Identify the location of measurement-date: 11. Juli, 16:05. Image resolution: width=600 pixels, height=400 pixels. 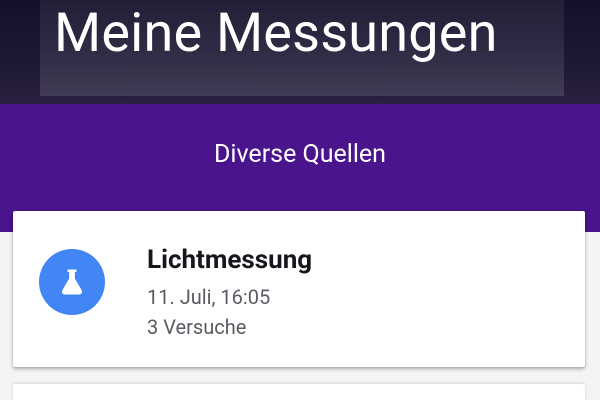
(209, 297).